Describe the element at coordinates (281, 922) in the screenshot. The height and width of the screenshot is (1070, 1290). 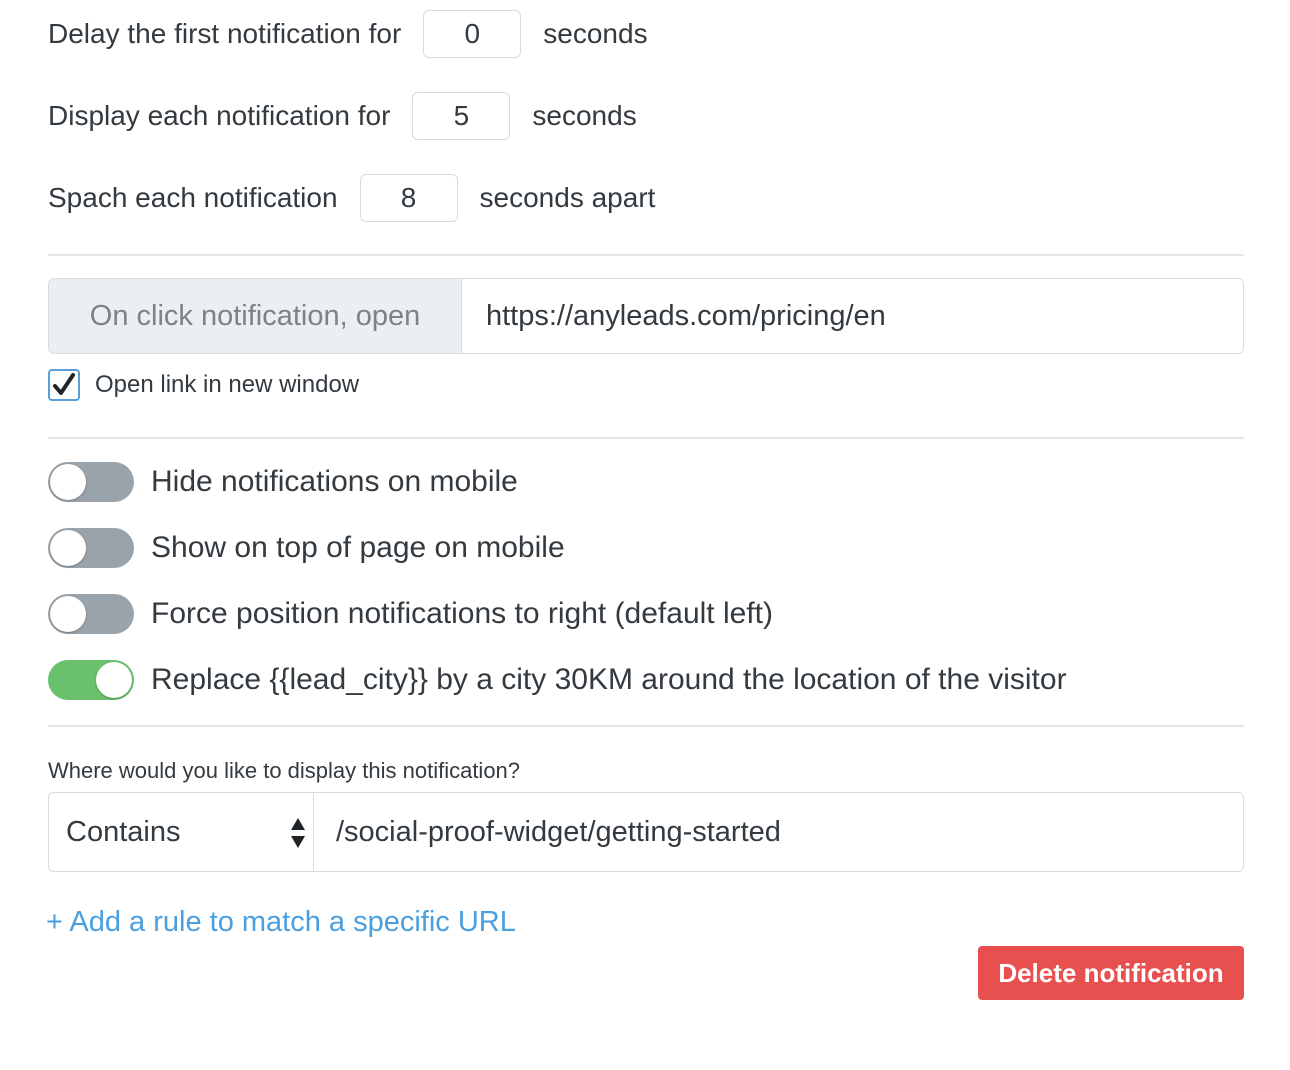
I see `add-url-rule-link: + Add a rule to match a specific URL` at that location.